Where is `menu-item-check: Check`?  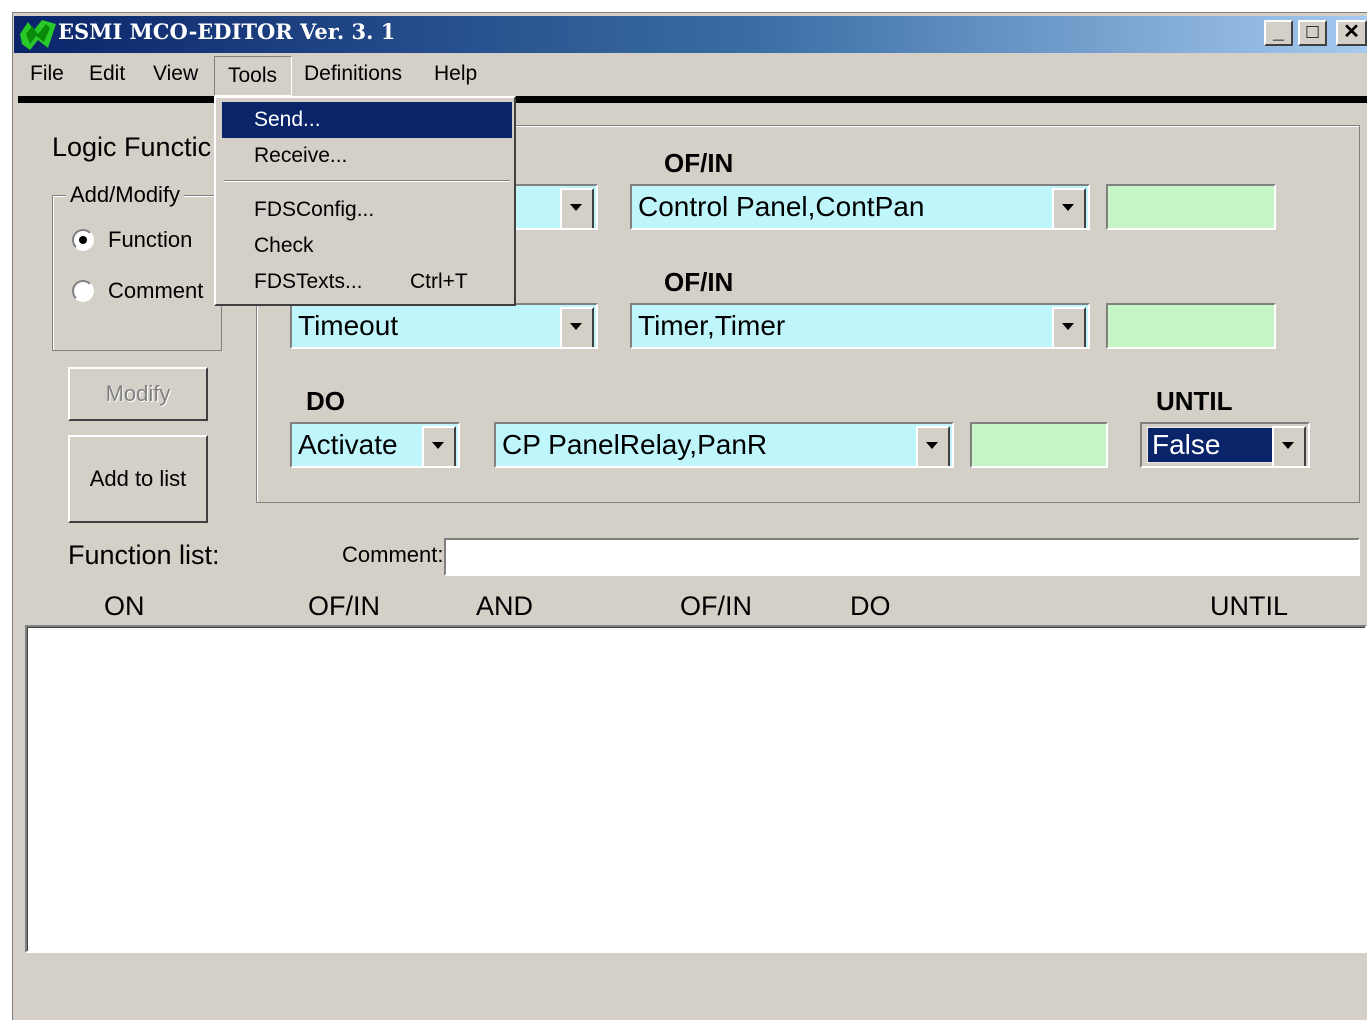
menu-item-check: Check is located at coordinates (367, 246).